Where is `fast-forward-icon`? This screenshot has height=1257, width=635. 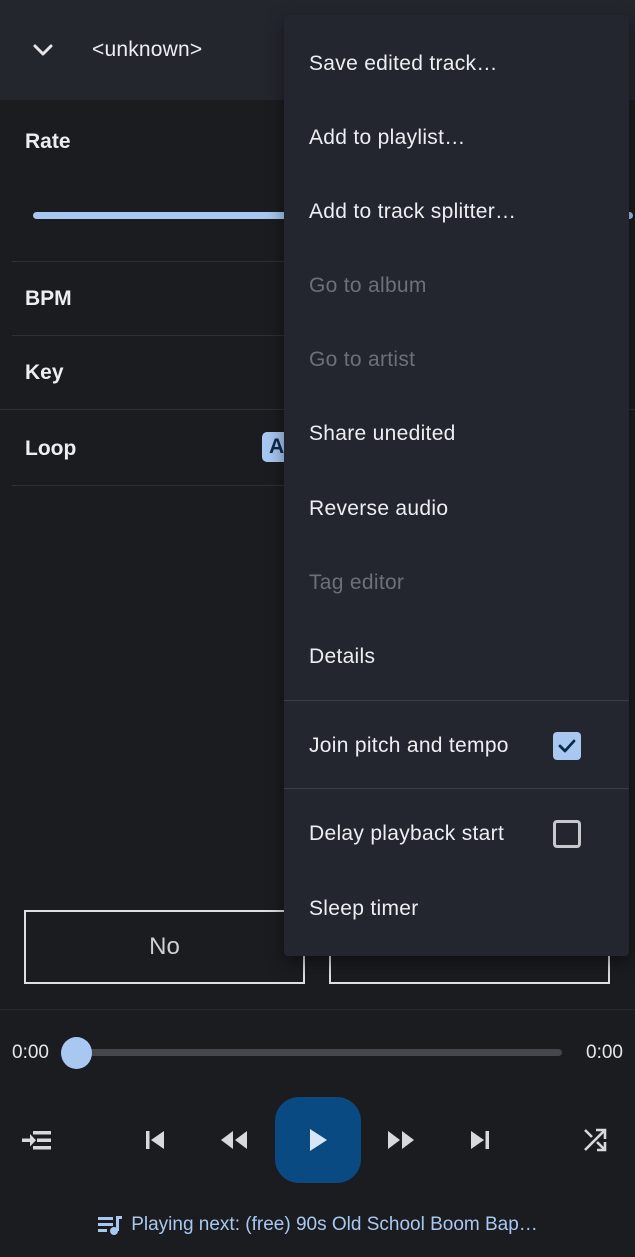
fast-forward-icon is located at coordinates (401, 1140).